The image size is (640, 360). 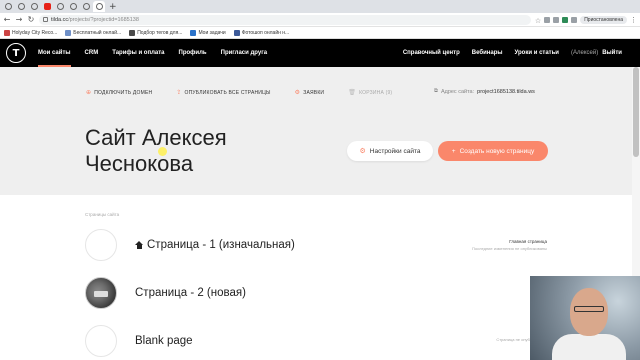 I want to click on leads-link: ⚙ ЗАЯВКИ, so click(x=310, y=92).